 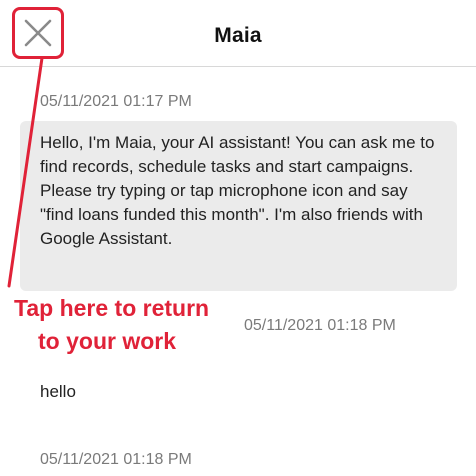 I want to click on chat-header: Maia, so click(x=238, y=33).